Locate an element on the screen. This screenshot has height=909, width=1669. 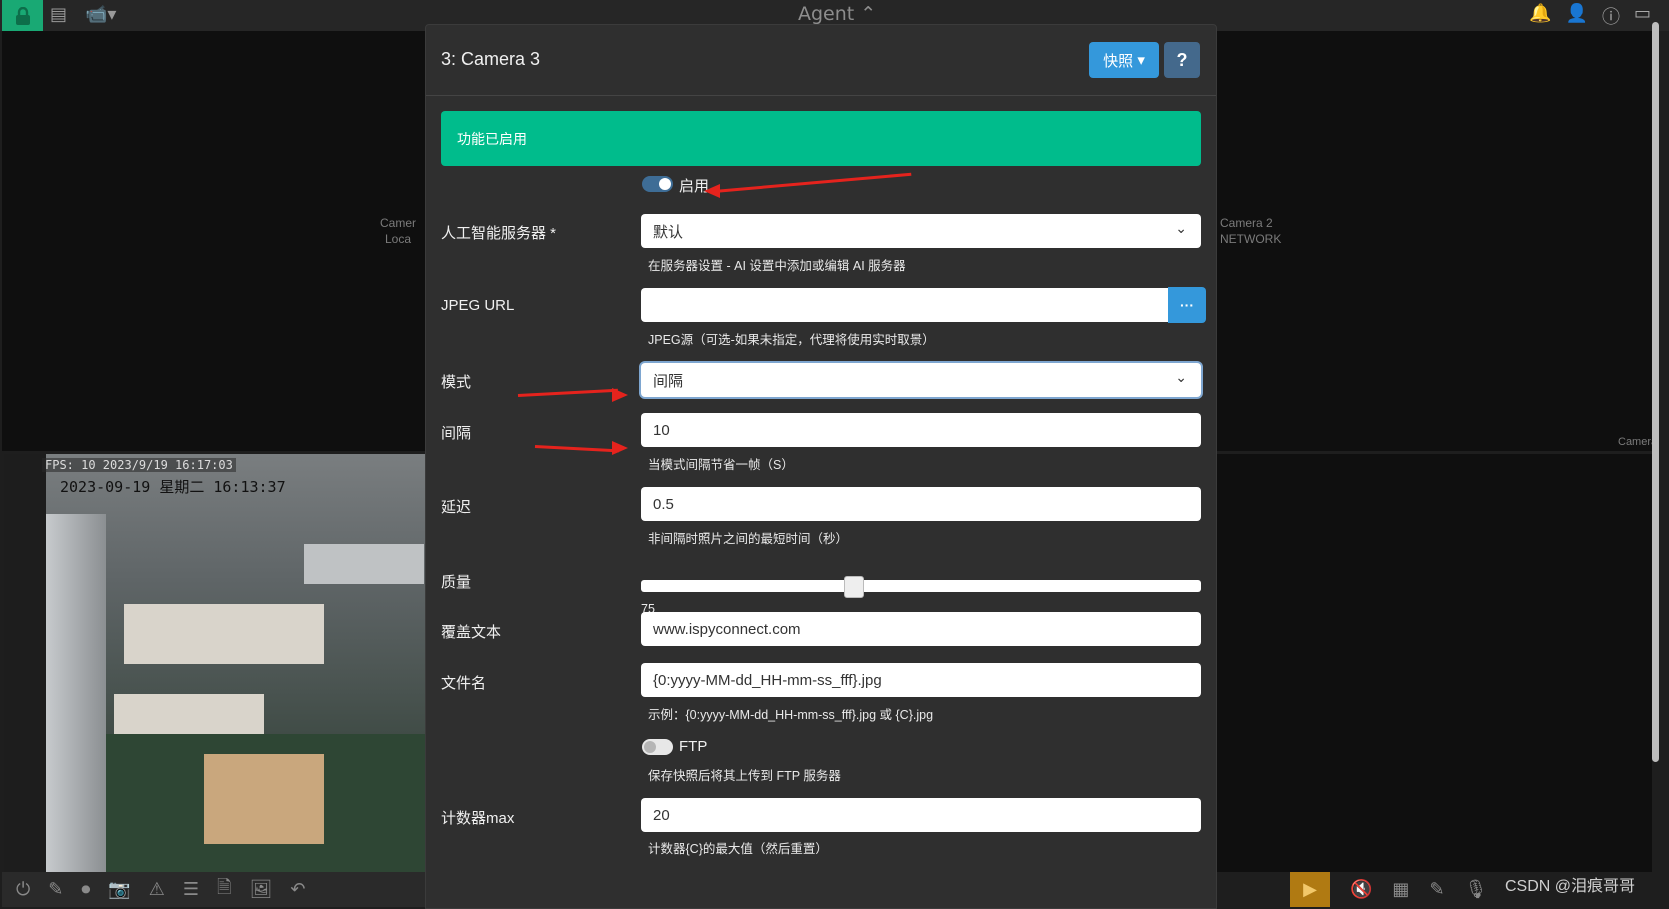
help-button: ? is located at coordinates (1182, 60).